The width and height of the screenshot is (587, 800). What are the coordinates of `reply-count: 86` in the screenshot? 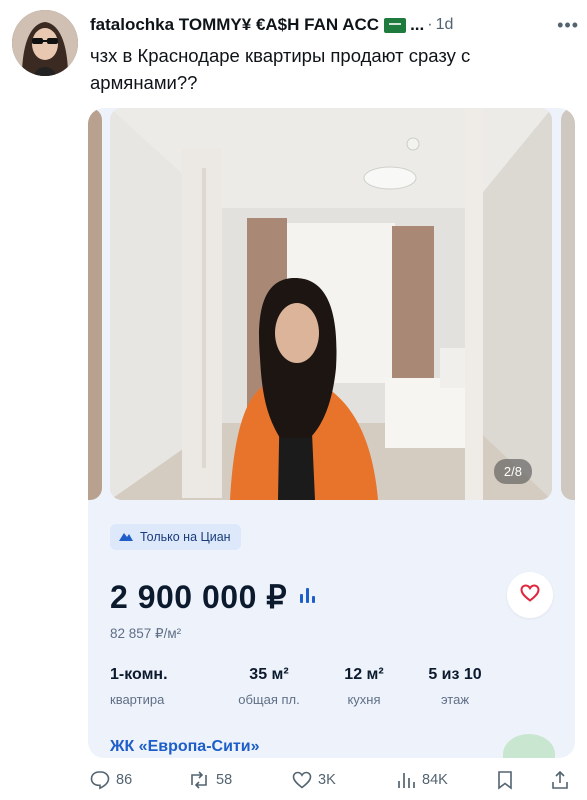 It's located at (124, 780).